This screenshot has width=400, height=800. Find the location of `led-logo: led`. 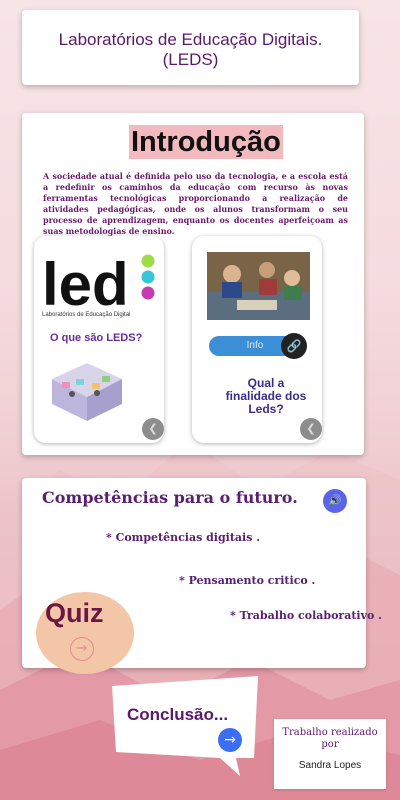

led-logo: led is located at coordinates (98, 281).